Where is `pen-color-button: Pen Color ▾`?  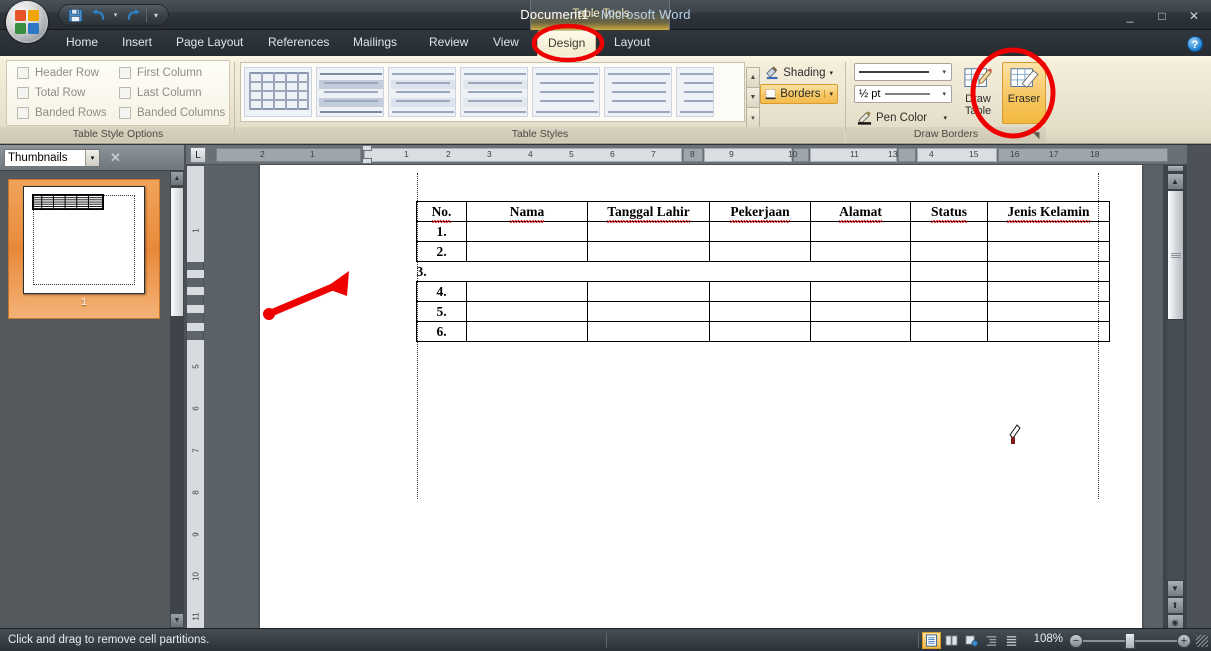 pen-color-button: Pen Color ▾ is located at coordinates (902, 117).